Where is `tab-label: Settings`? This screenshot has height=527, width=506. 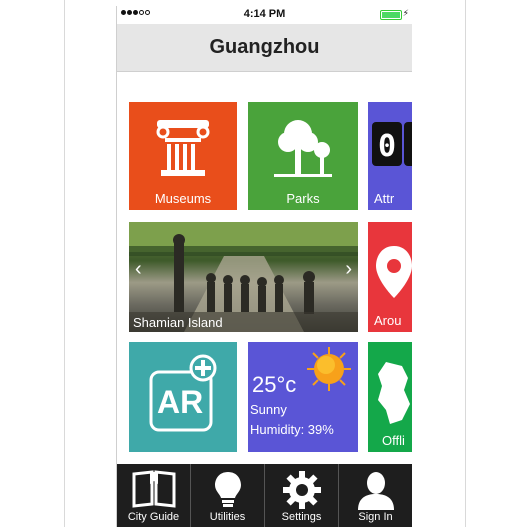 tab-label: Settings is located at coordinates (301, 517).